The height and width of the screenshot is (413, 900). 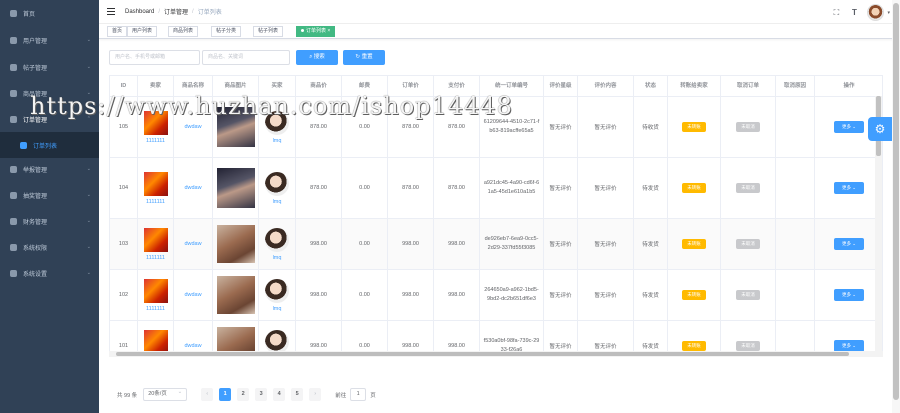 What do you see at coordinates (243, 394) in the screenshot?
I see `page-button-2: 2` at bounding box center [243, 394].